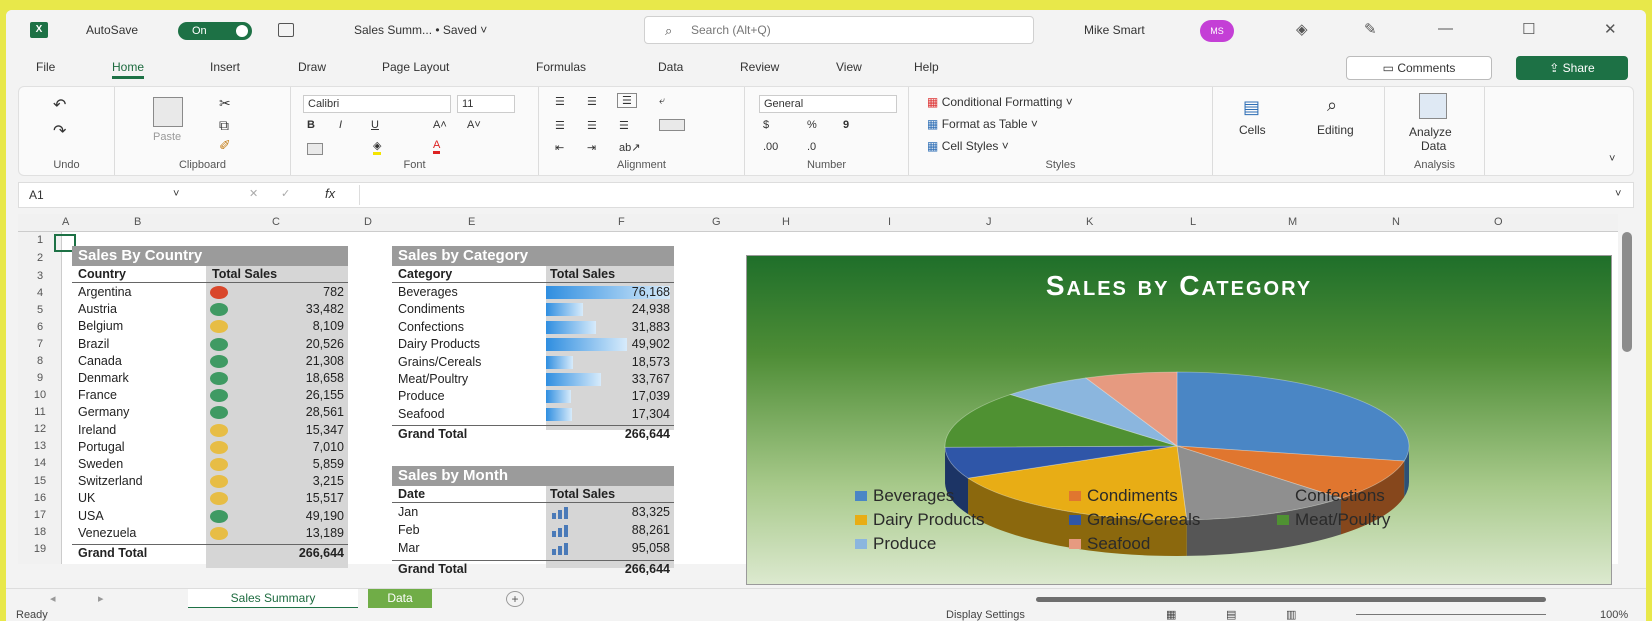 This screenshot has width=1652, height=621. Describe the element at coordinates (989, 222) in the screenshot. I see `col-header: J` at that location.